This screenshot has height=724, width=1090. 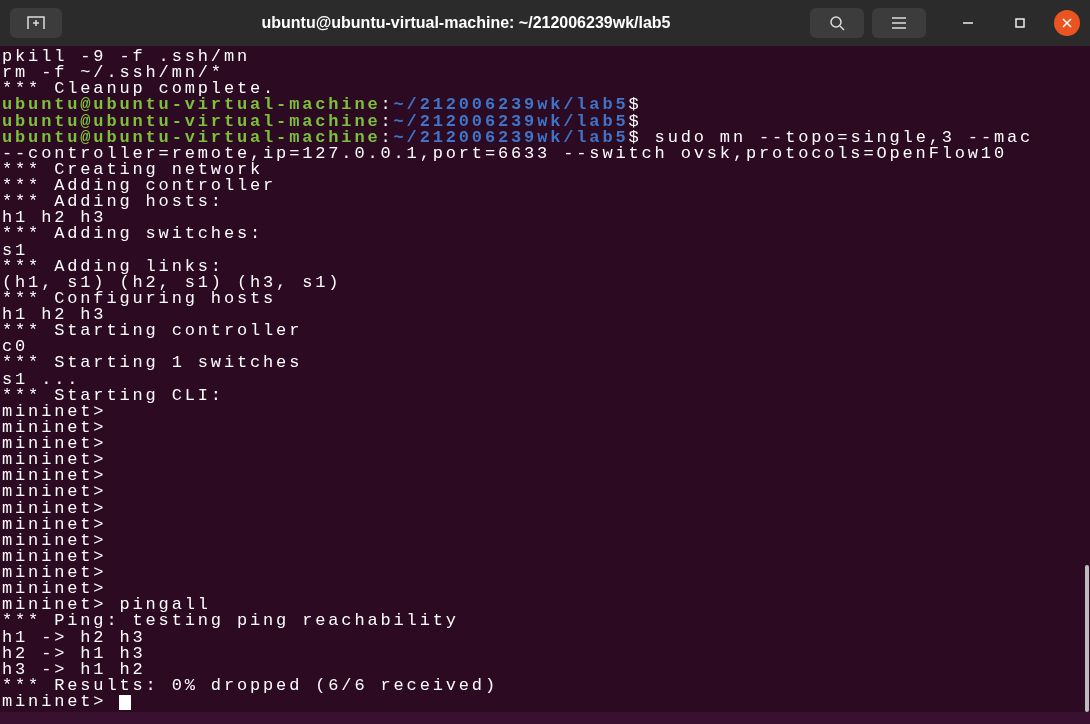 I want to click on new-tab-button, so click(x=36, y=23).